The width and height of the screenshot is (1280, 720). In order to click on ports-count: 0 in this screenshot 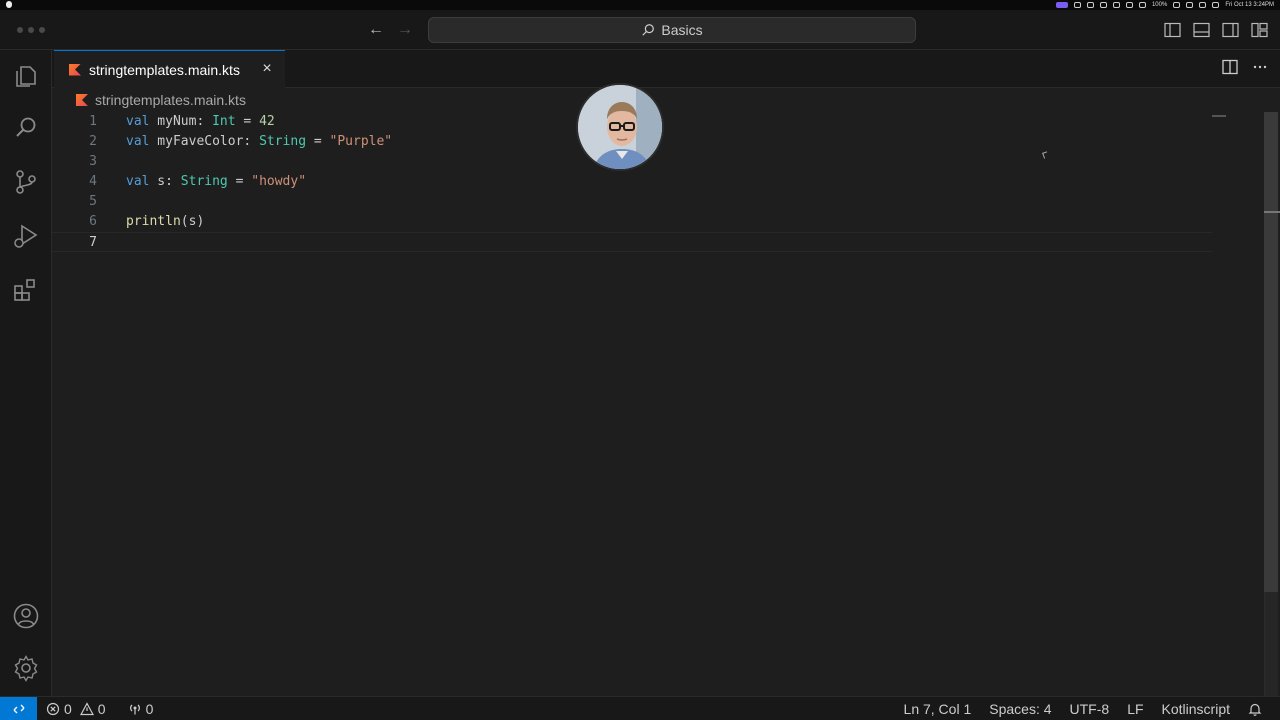, I will do `click(149, 709)`.